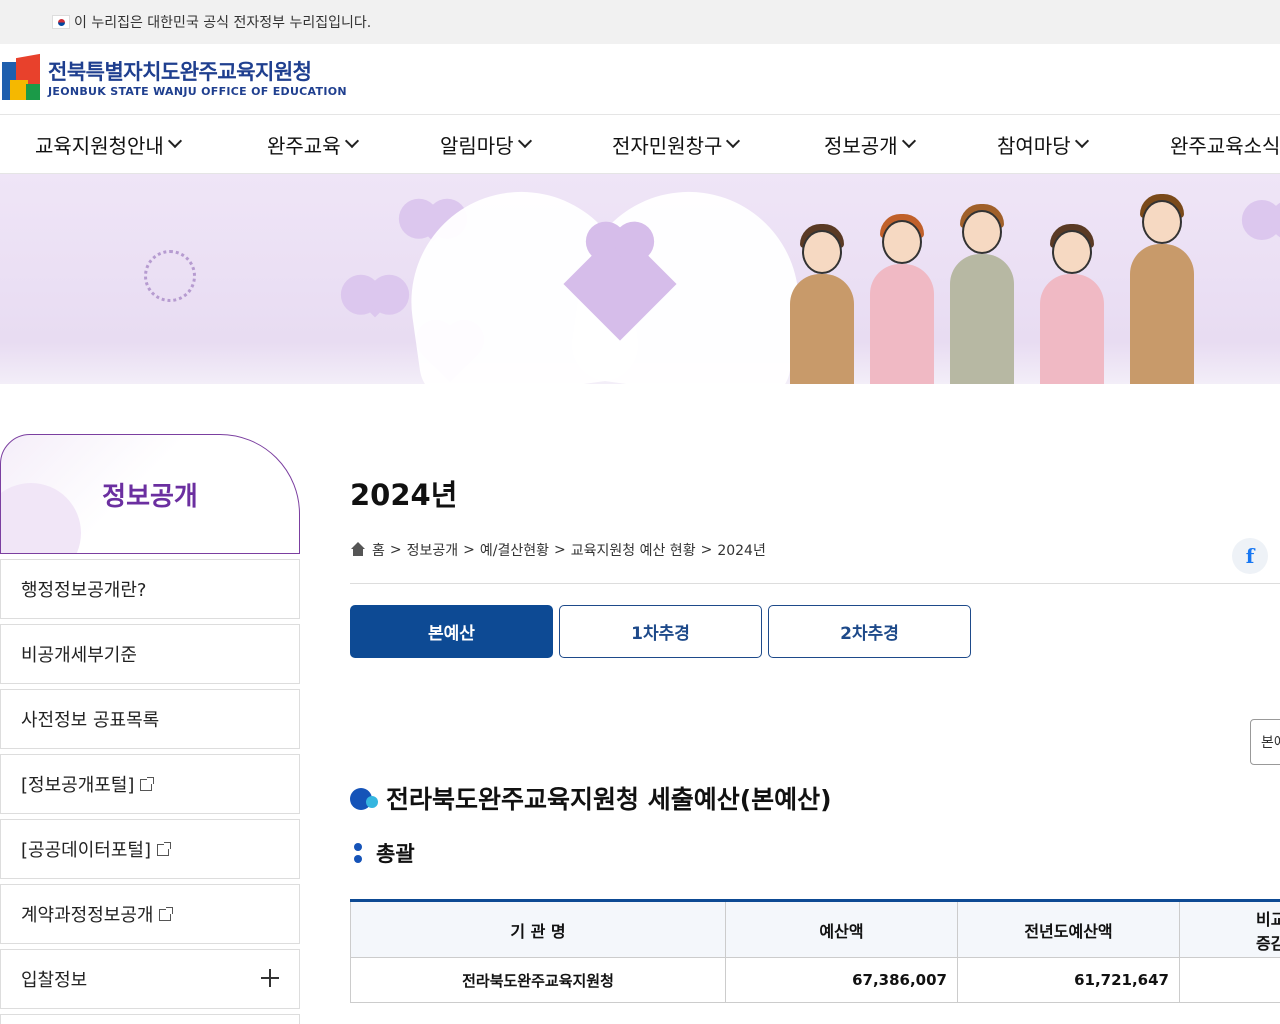  Describe the element at coordinates (404, 495) in the screenshot. I see `page-title: 2024년` at that location.